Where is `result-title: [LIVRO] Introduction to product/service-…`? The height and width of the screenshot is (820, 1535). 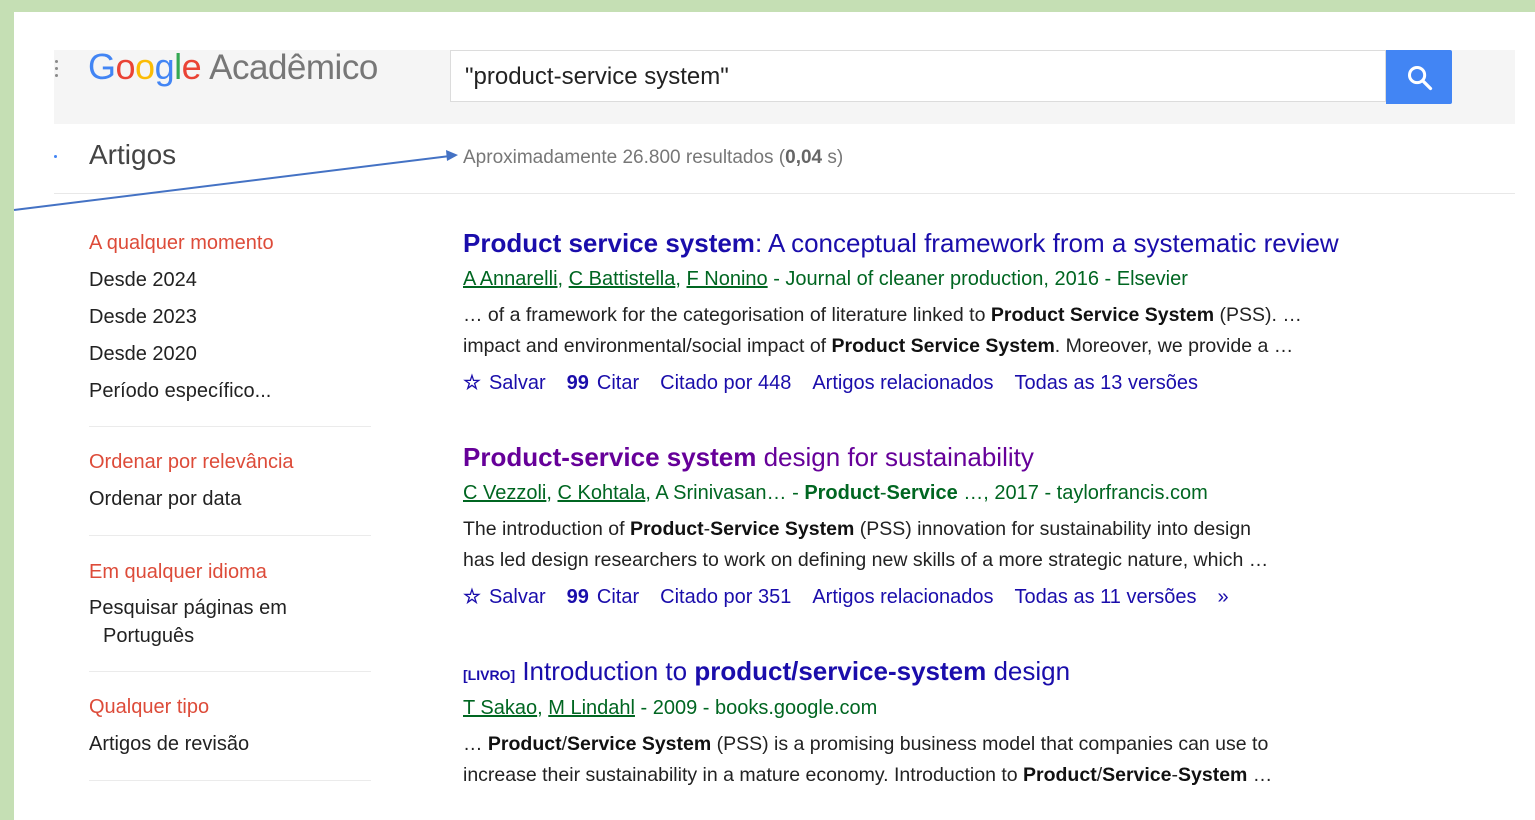 result-title: [LIVRO] Introduction to product/service-… is located at coordinates (766, 671).